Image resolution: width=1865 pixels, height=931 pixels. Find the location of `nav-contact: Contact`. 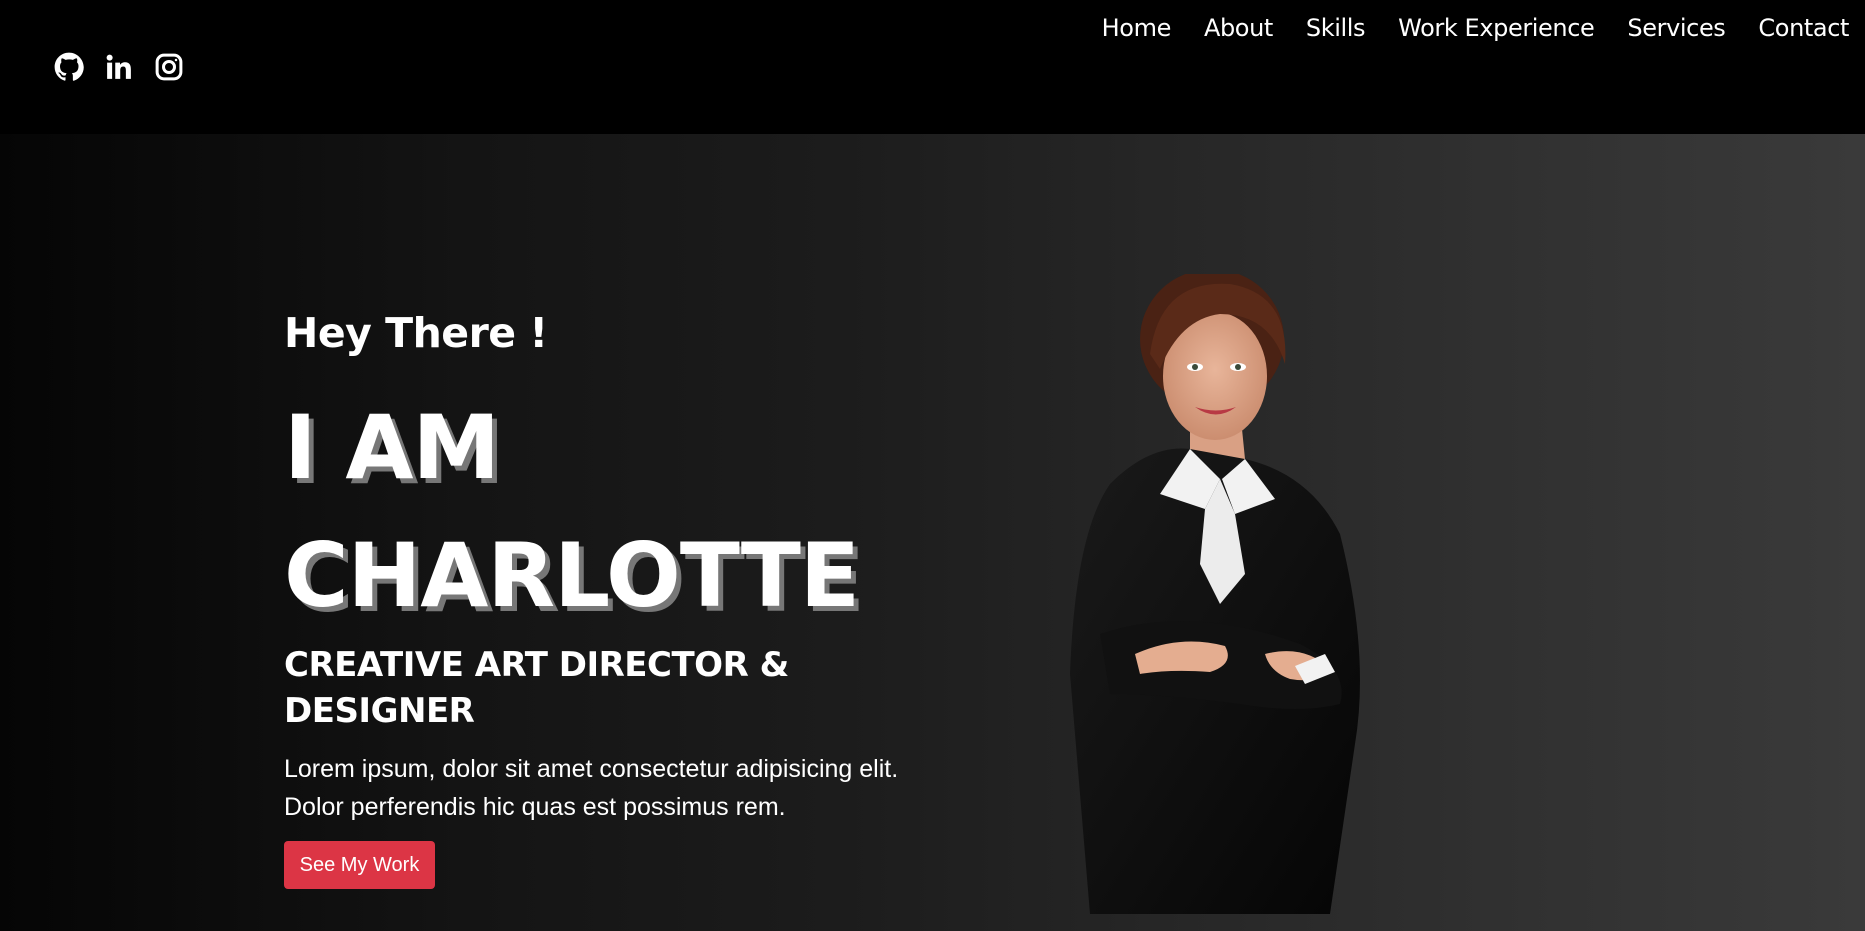

nav-contact: Contact is located at coordinates (1803, 28).